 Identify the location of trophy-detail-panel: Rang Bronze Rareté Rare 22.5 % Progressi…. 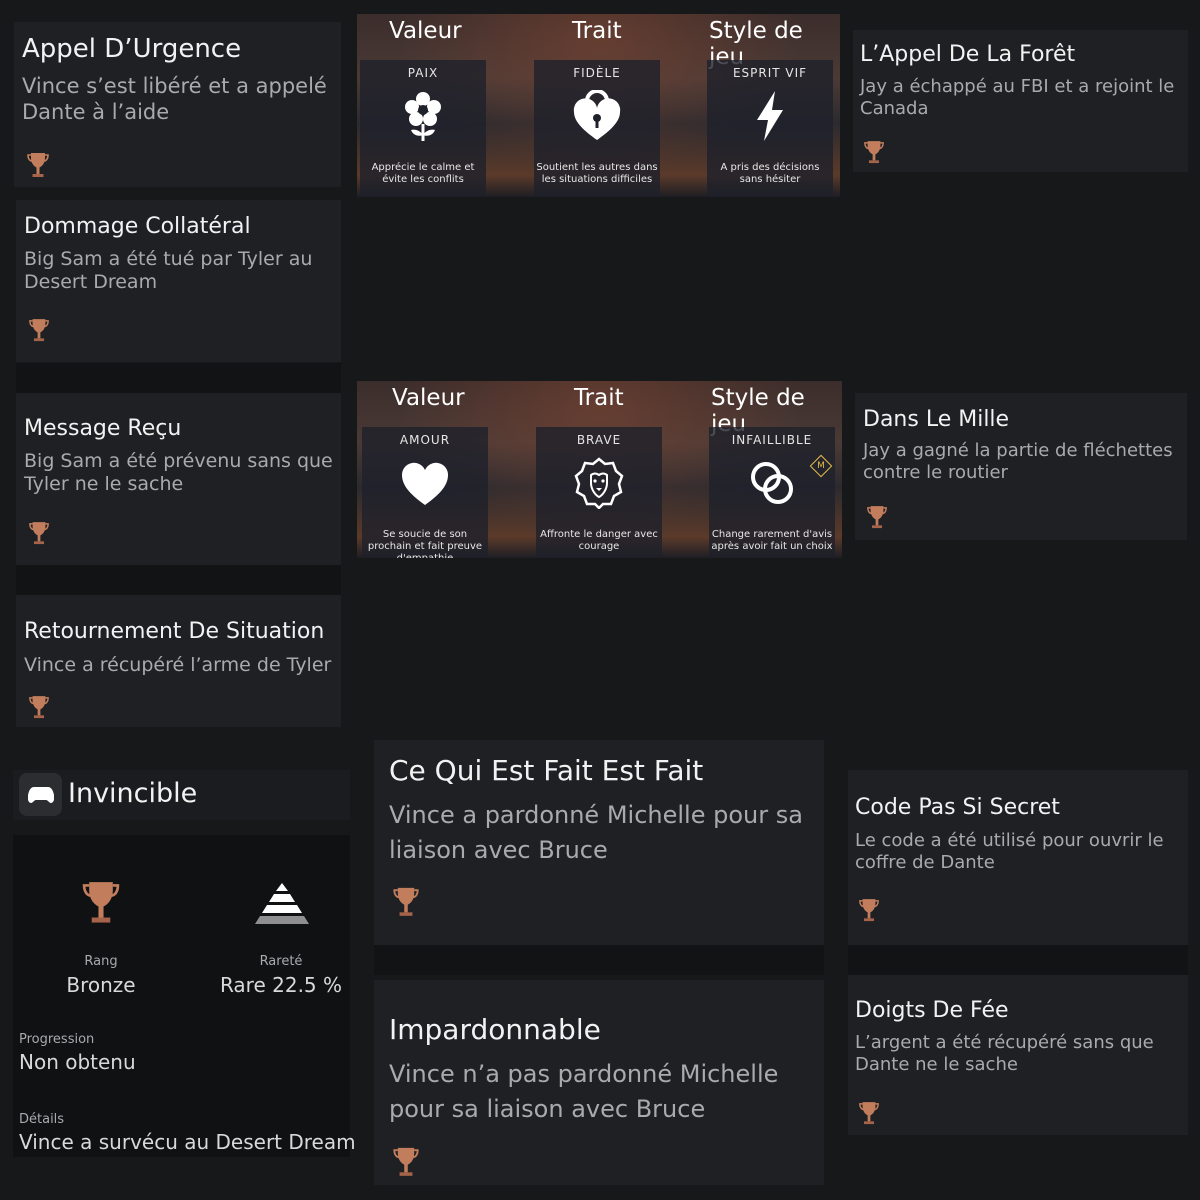
(184, 996).